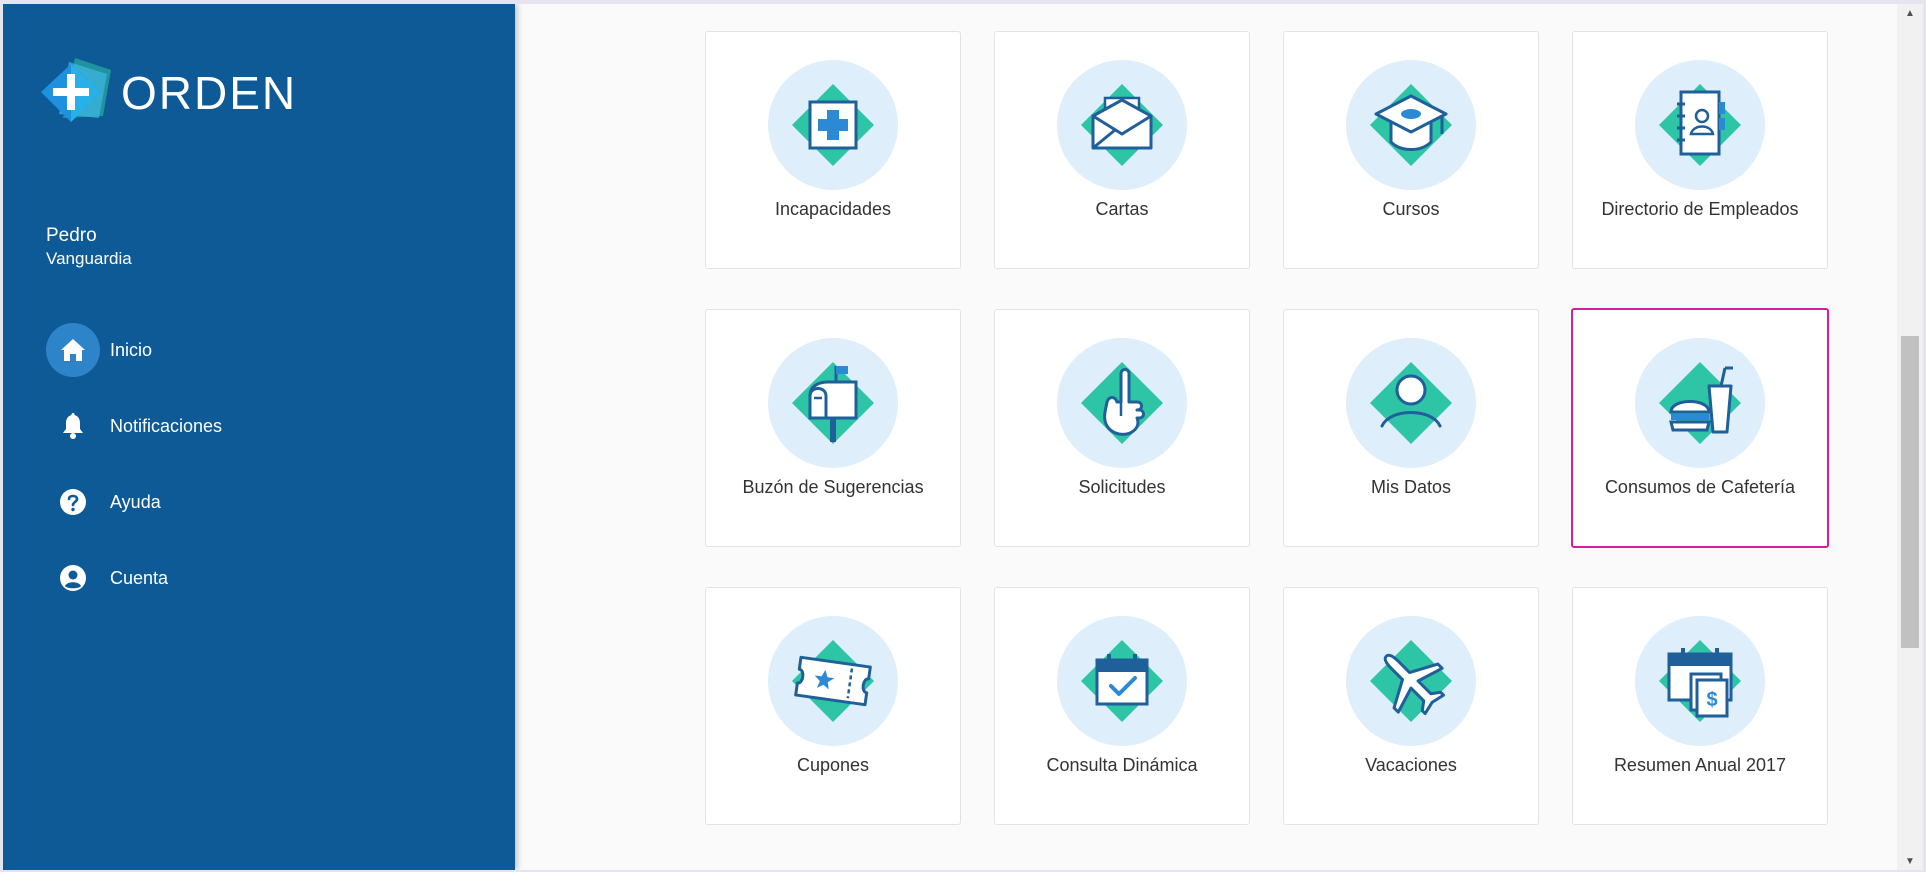 This screenshot has width=1926, height=872. Describe the element at coordinates (89, 247) in the screenshot. I see `user-info: Pedro Vanguardia` at that location.